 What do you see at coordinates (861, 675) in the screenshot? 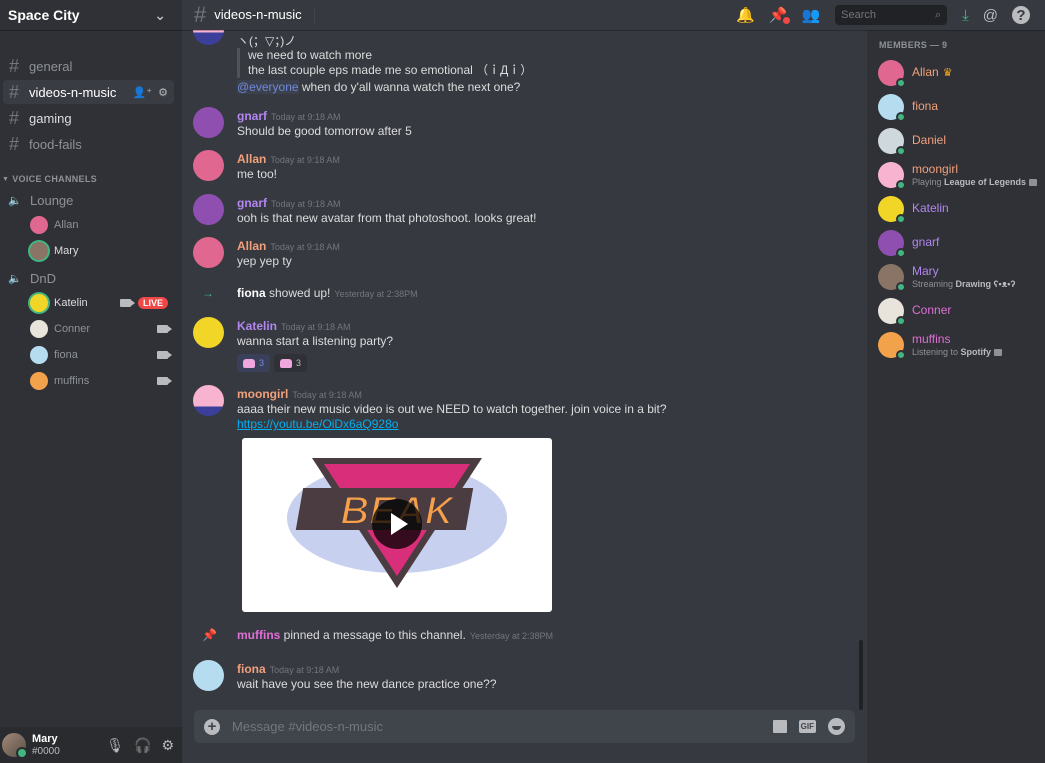
I see `scroll-thumb` at bounding box center [861, 675].